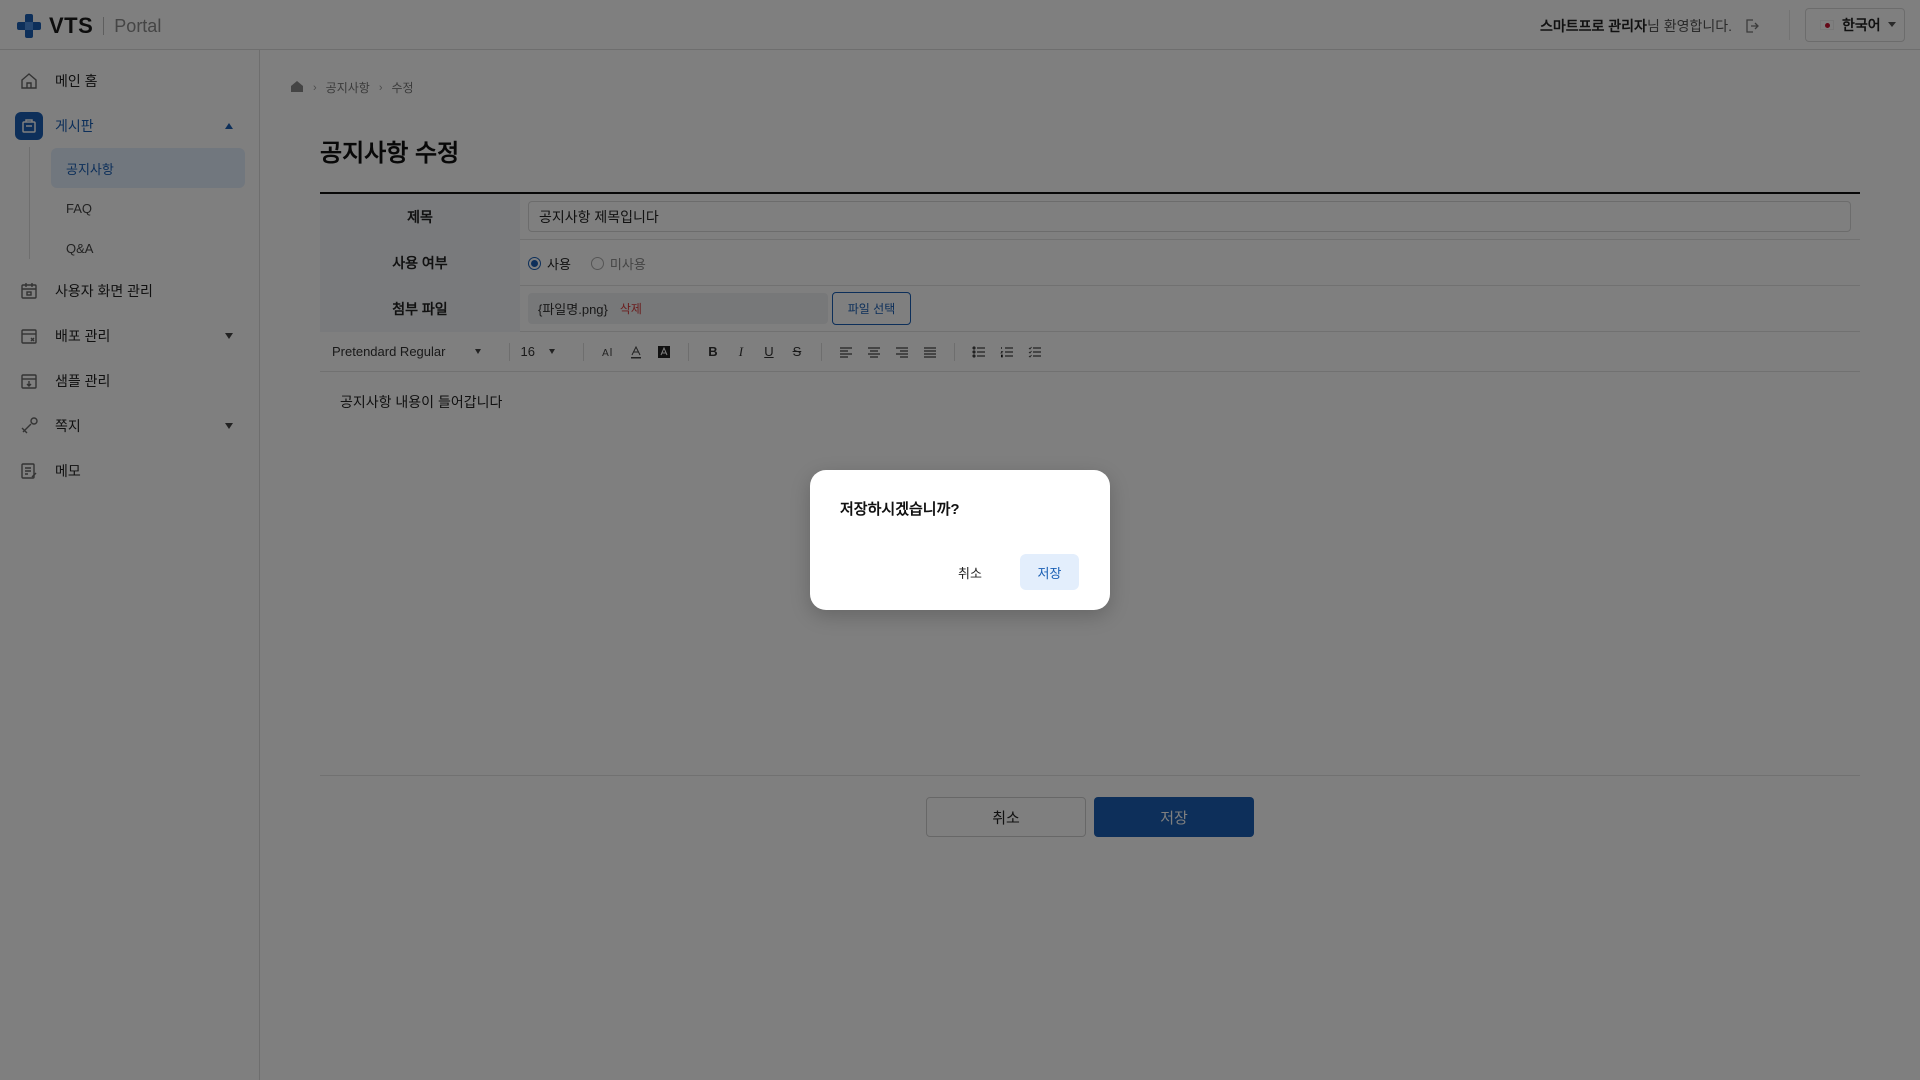  What do you see at coordinates (970, 572) in the screenshot?
I see `dialog-cancel-button: 취소` at bounding box center [970, 572].